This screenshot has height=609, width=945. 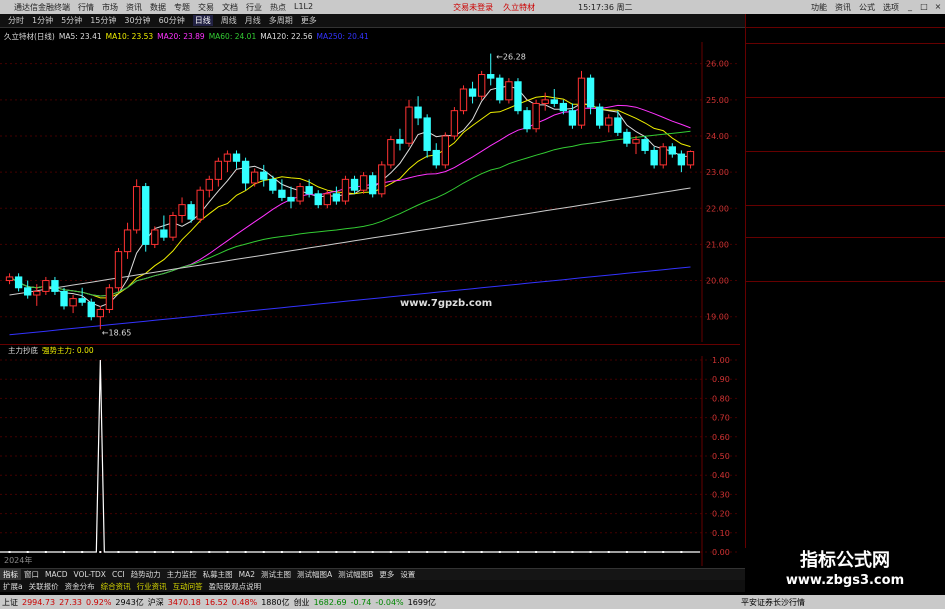 I want to click on ind-tab-13: 设置, so click(x=407, y=574).